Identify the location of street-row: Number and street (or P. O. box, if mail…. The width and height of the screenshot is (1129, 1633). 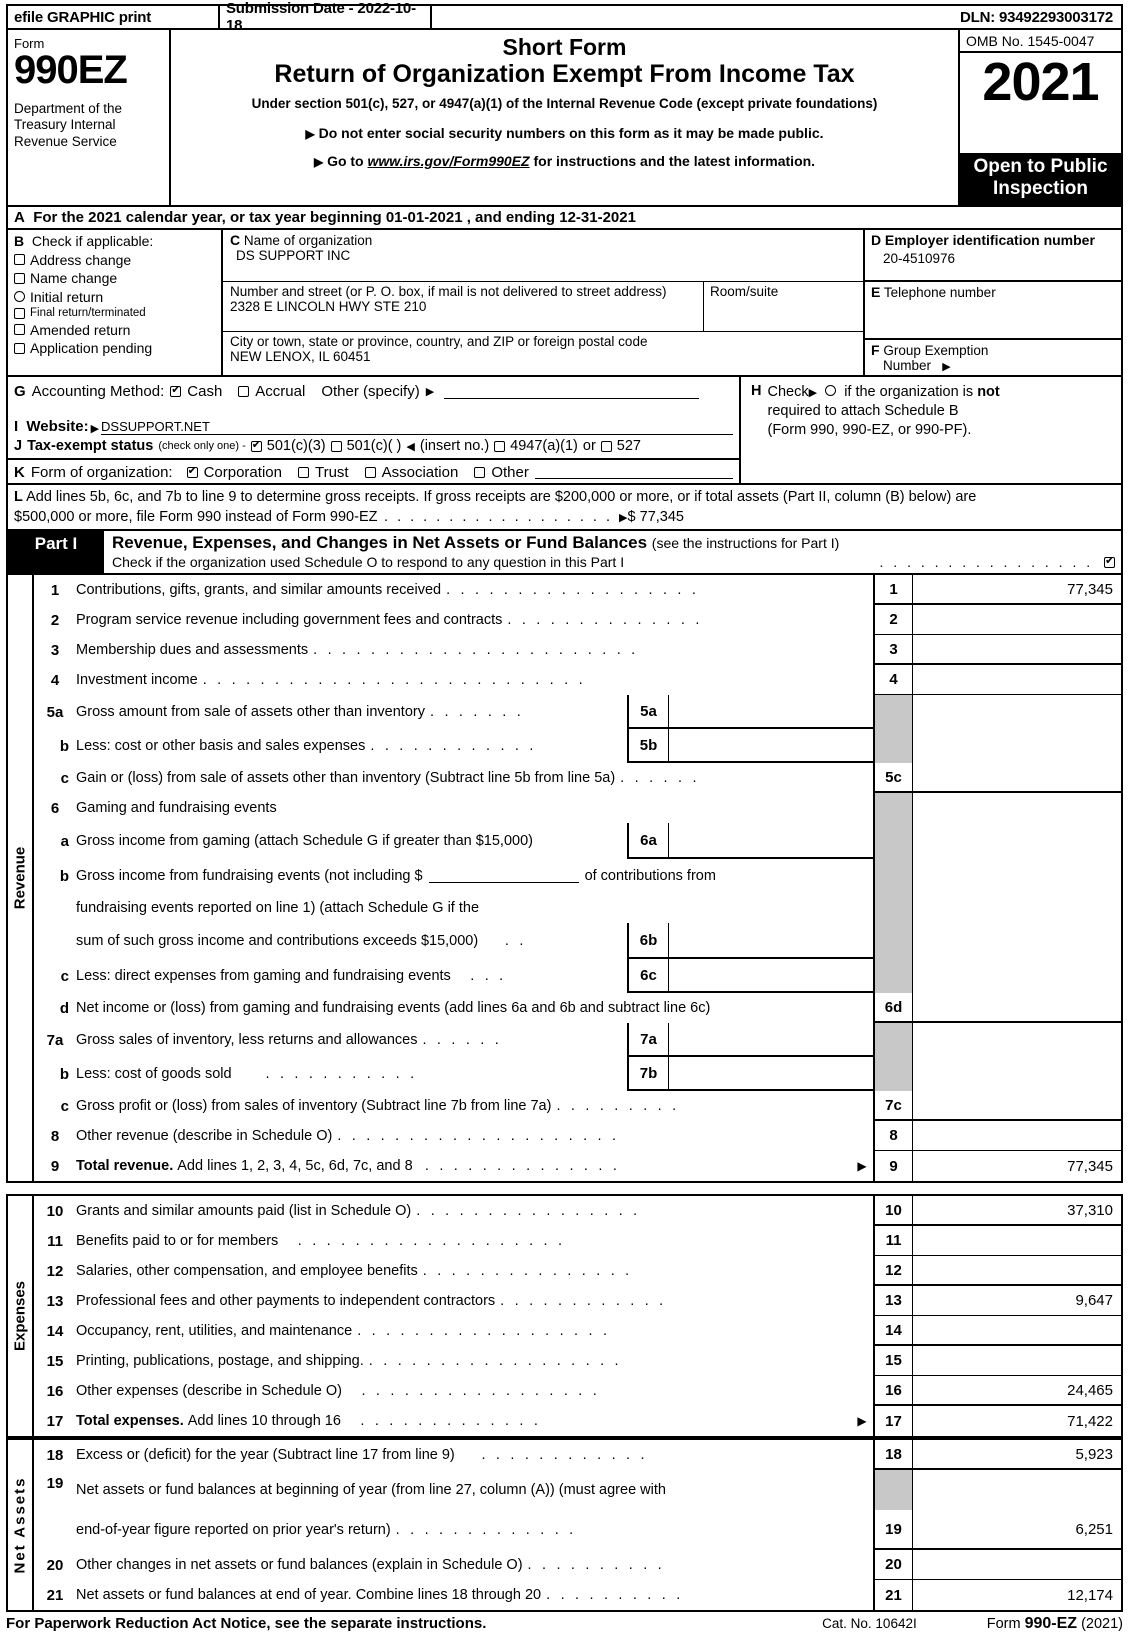
(543, 307).